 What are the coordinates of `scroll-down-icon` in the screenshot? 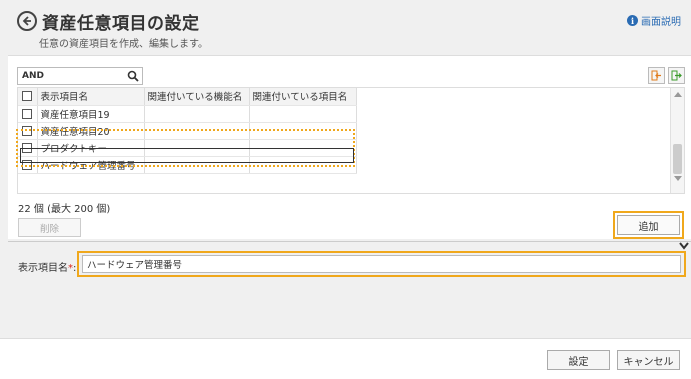 It's located at (678, 178).